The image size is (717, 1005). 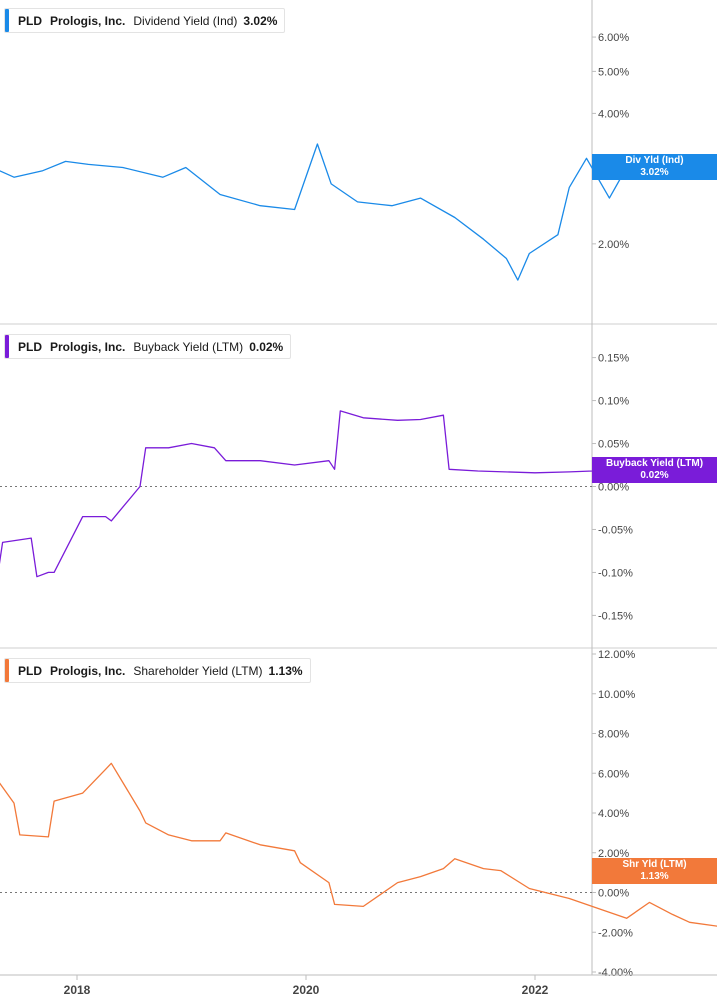 What do you see at coordinates (185, 20) in the screenshot?
I see `legend-metric: Dividend Yield (Ind)` at bounding box center [185, 20].